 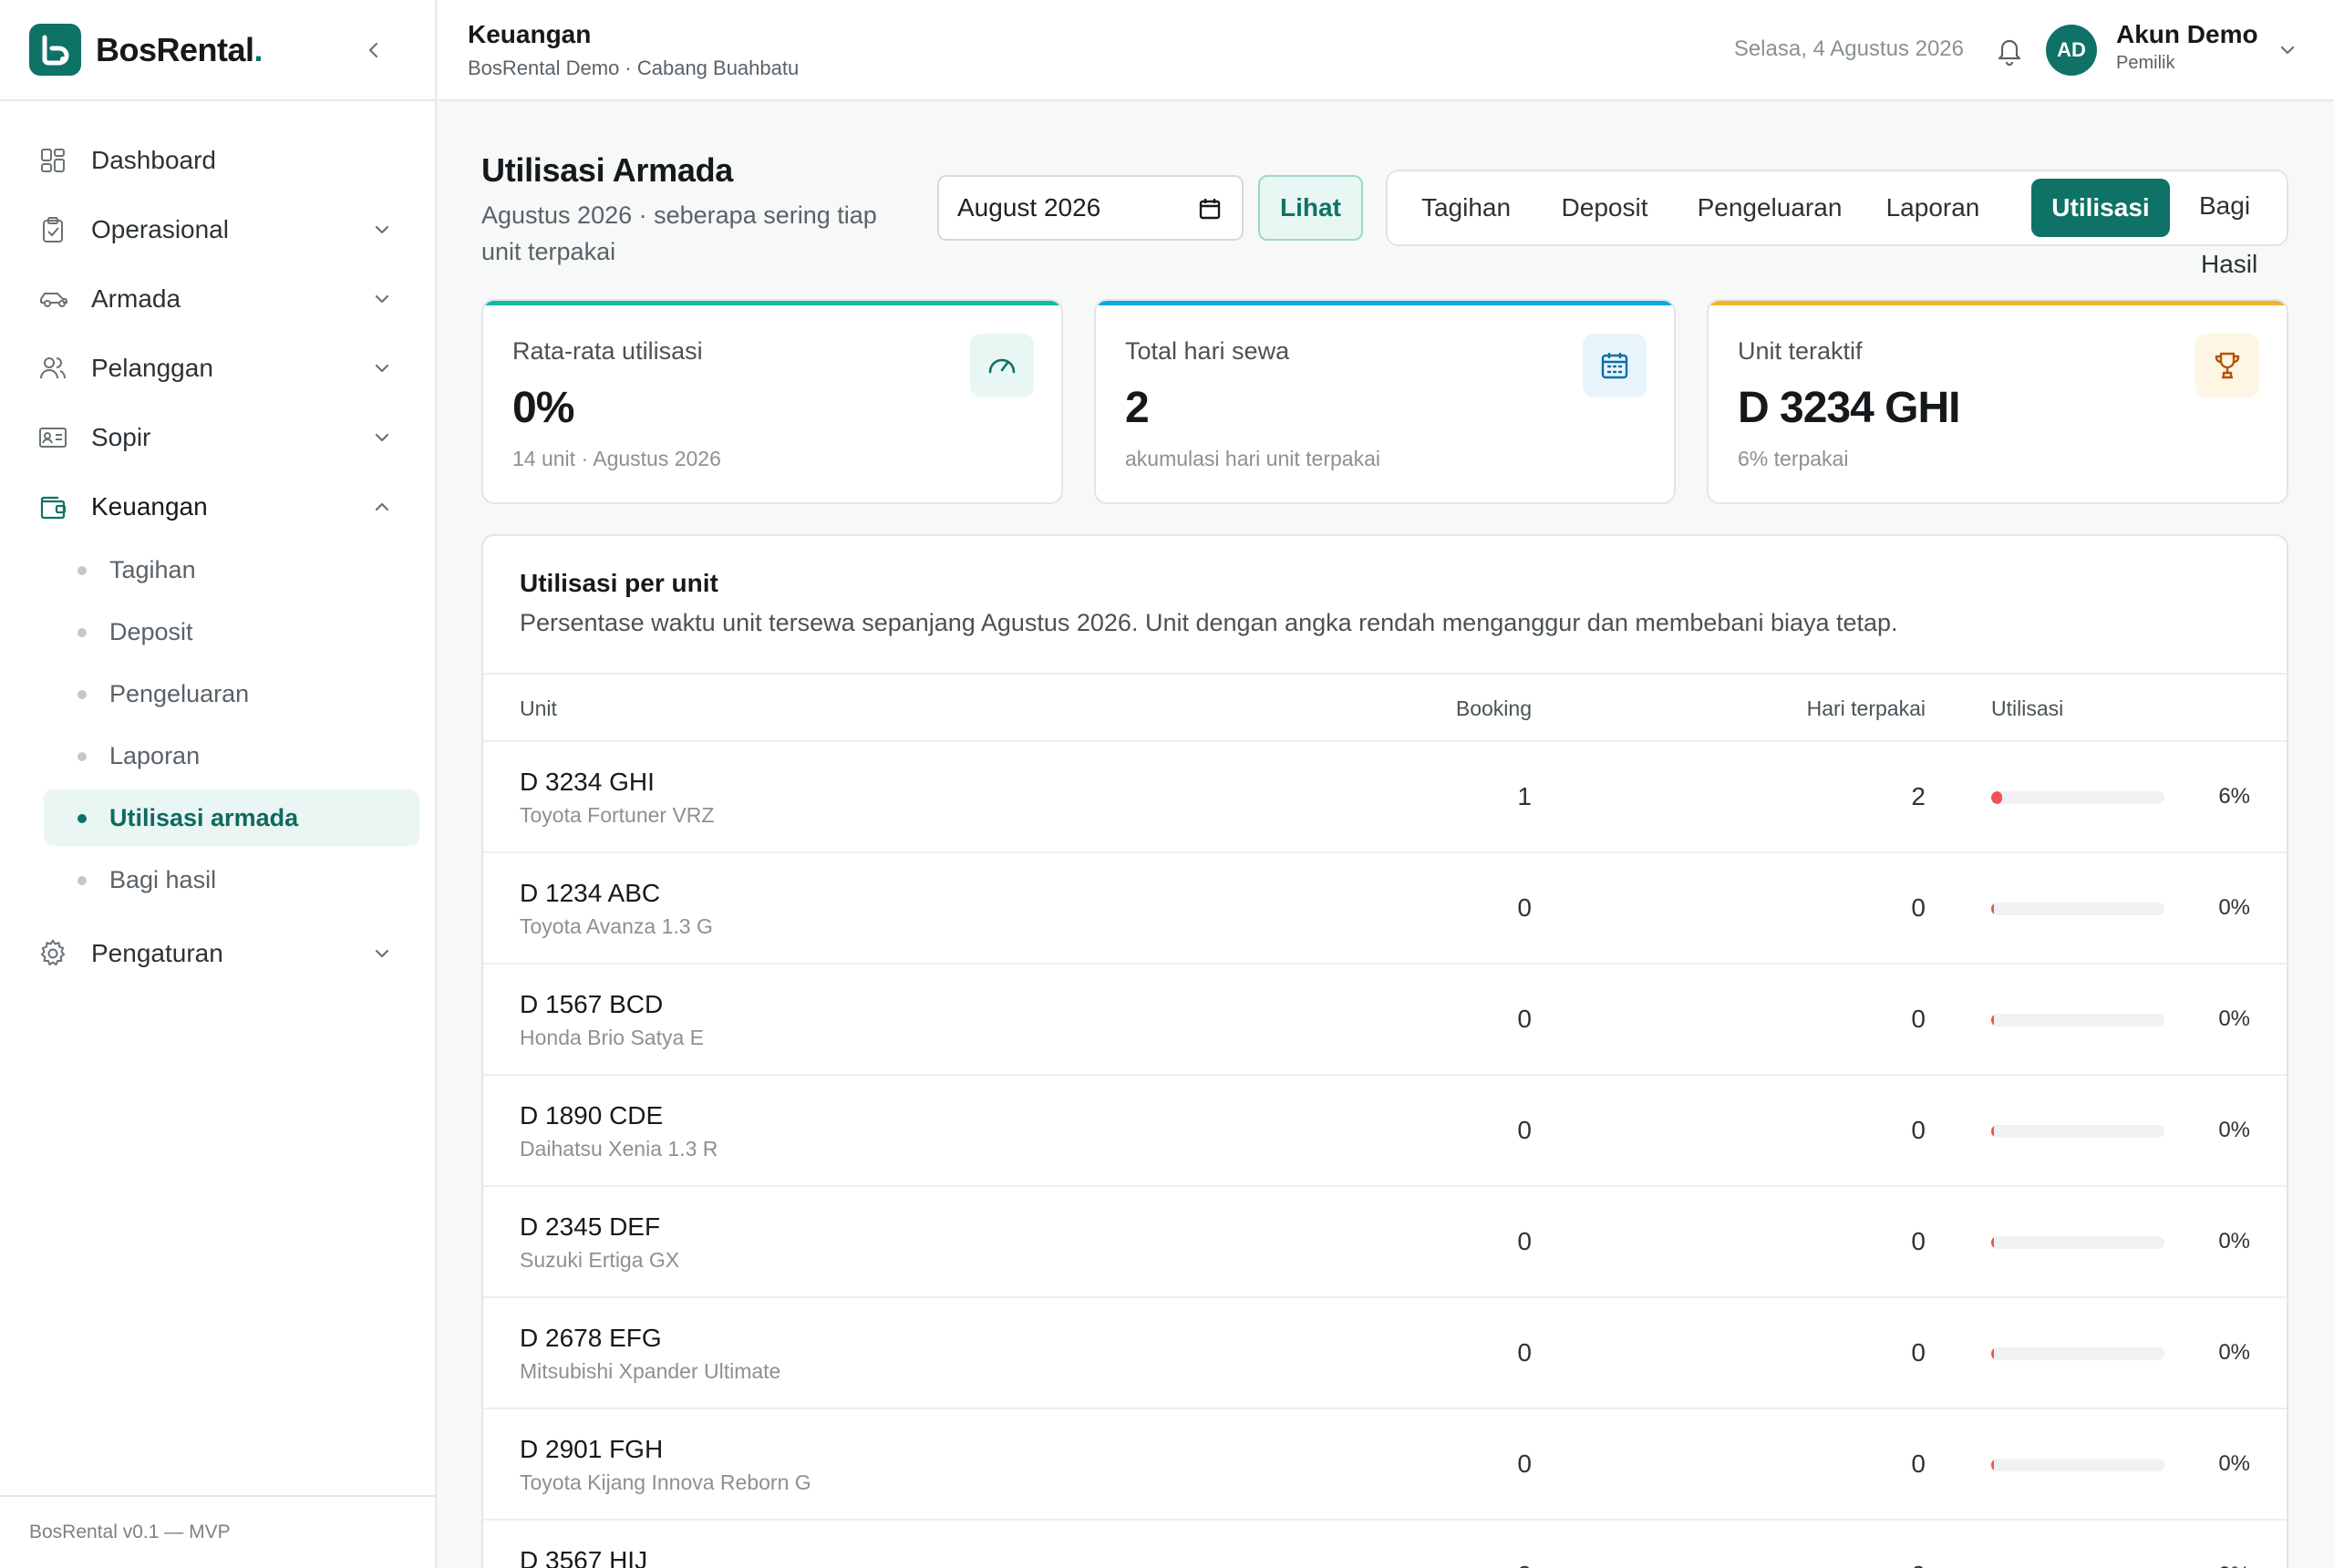 I want to click on sidebar-subitem-label: Deposit, so click(x=151, y=631).